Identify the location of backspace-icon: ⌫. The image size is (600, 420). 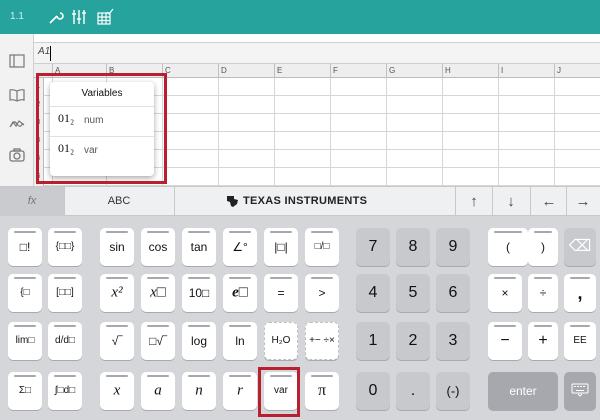
(580, 246).